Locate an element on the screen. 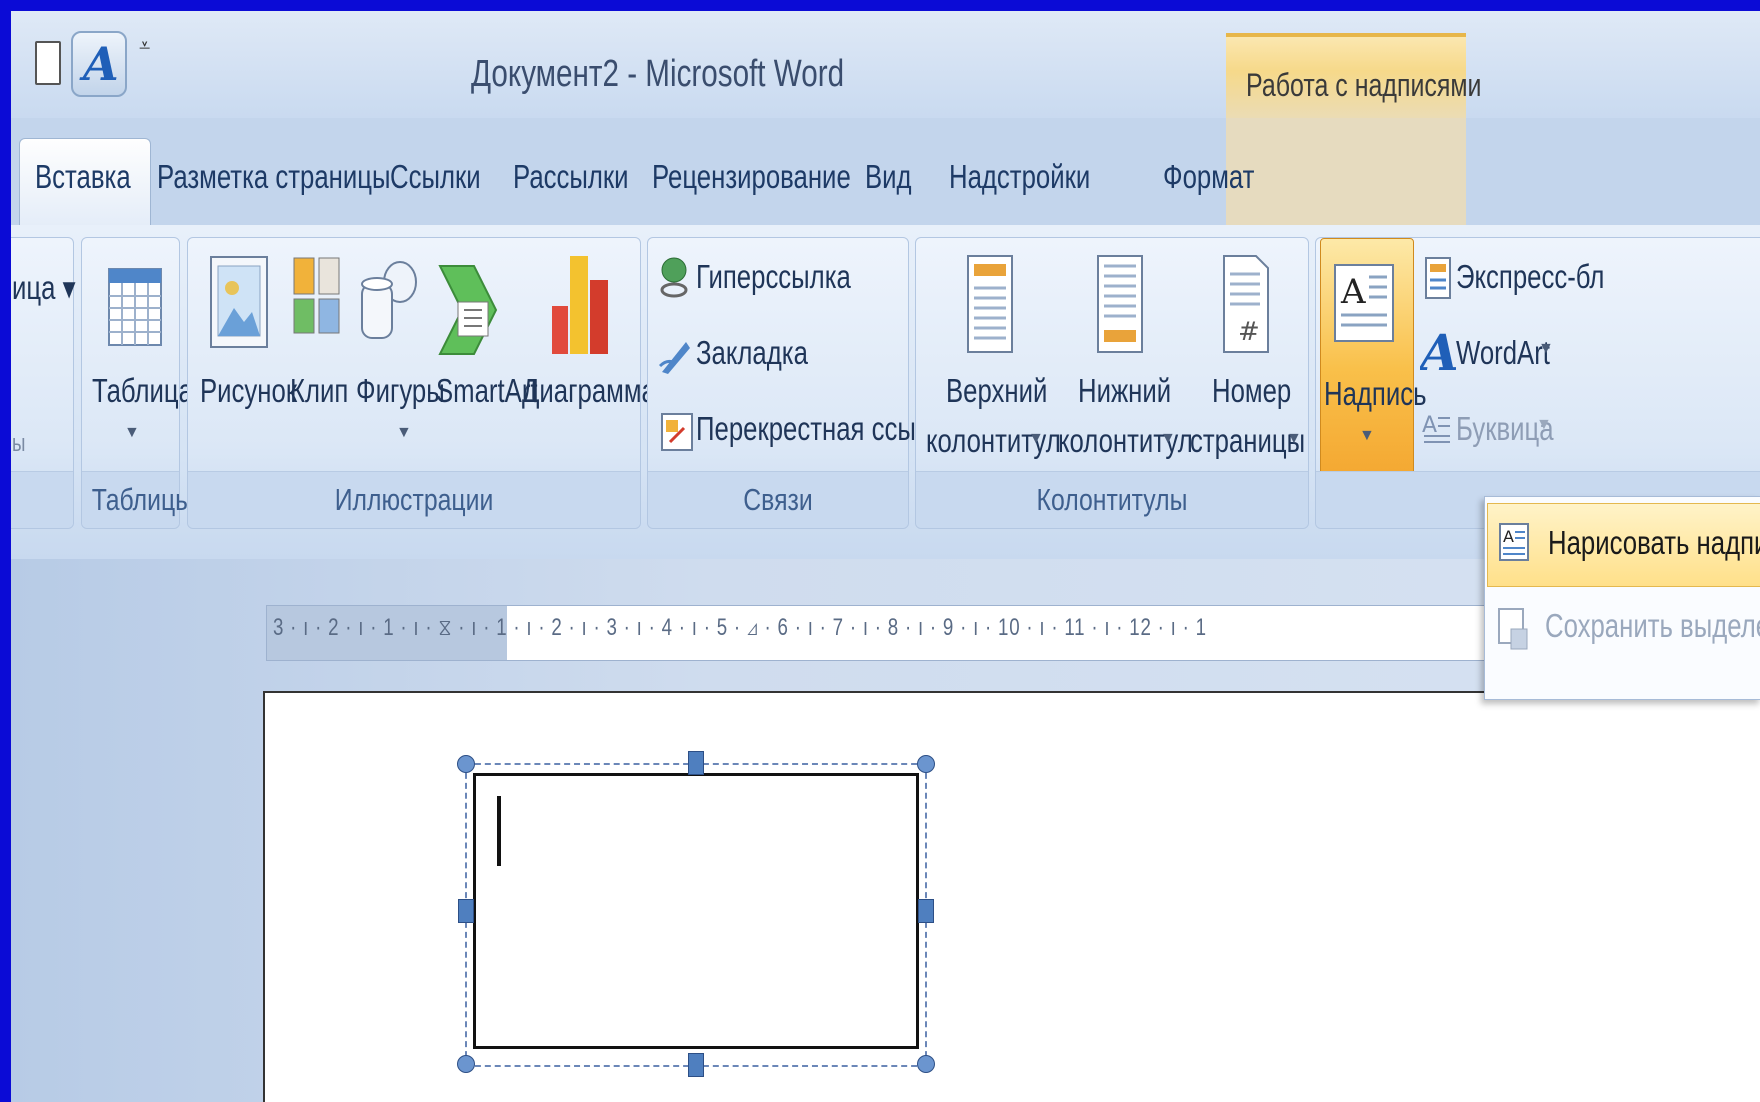 The width and height of the screenshot is (1760, 1102). draw-textbox-icon: A is located at coordinates (1514, 544).